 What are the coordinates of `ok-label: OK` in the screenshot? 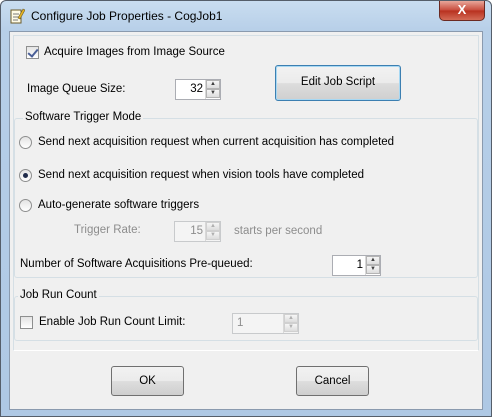 It's located at (147, 381).